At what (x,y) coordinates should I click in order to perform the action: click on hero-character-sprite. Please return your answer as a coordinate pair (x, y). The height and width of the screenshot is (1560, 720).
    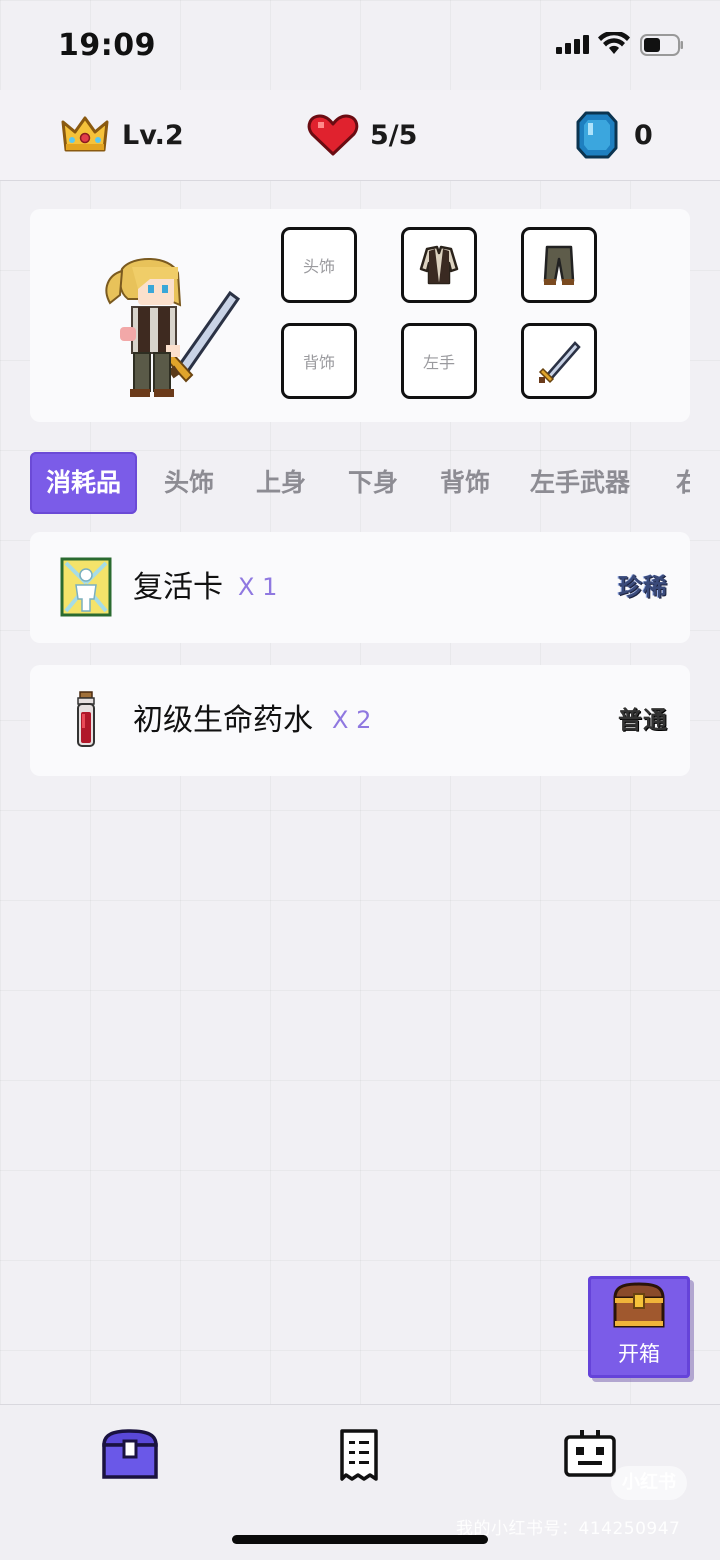
    Looking at the image, I should click on (173, 327).